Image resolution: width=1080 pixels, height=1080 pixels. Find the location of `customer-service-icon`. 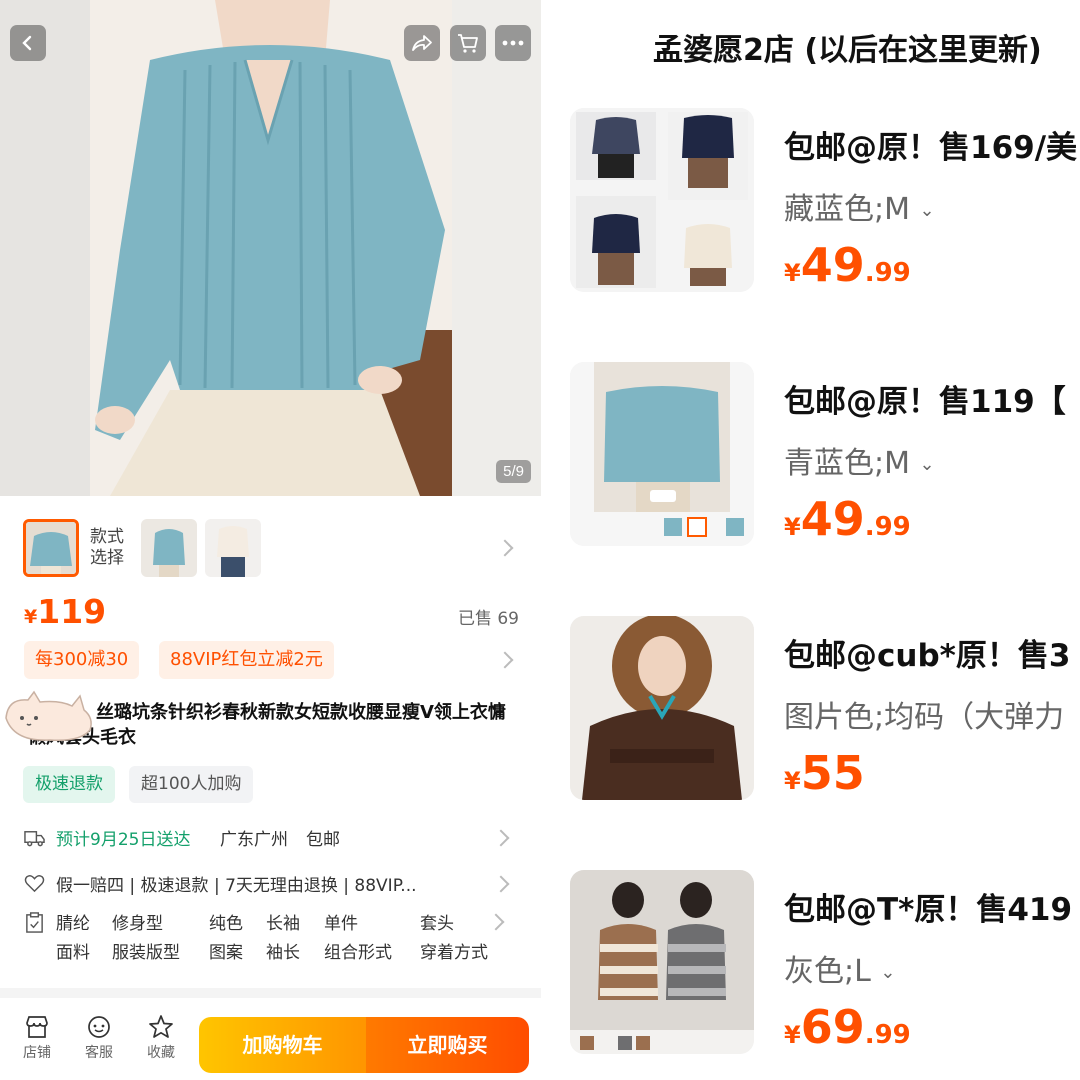

customer-service-icon is located at coordinates (99, 1027).